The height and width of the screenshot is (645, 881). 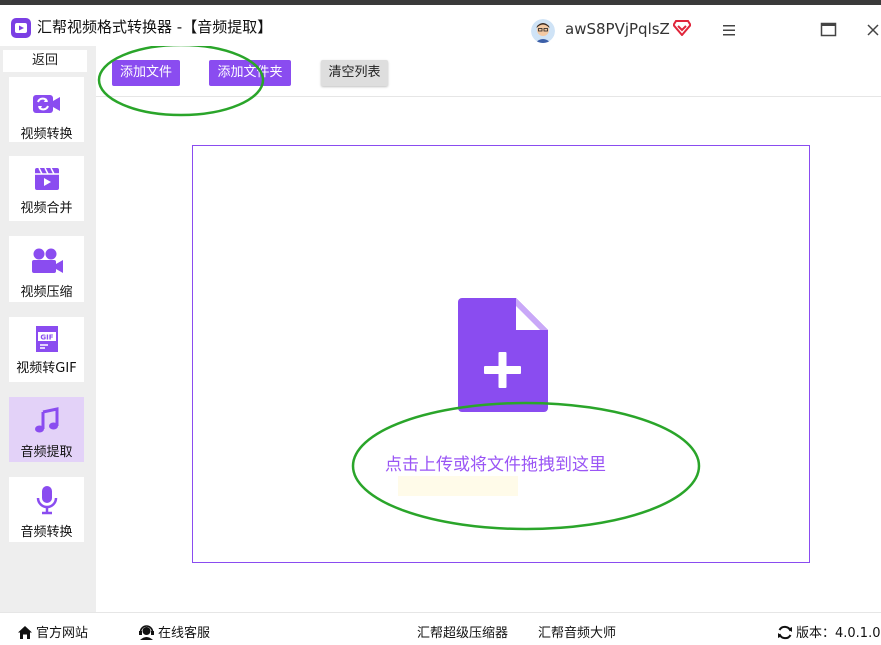 I want to click on sidebar: 返回 视频转换 视频合并 视频压缩 GIF 视频转GIF 音频提取 音频转换, so click(x=48, y=329).